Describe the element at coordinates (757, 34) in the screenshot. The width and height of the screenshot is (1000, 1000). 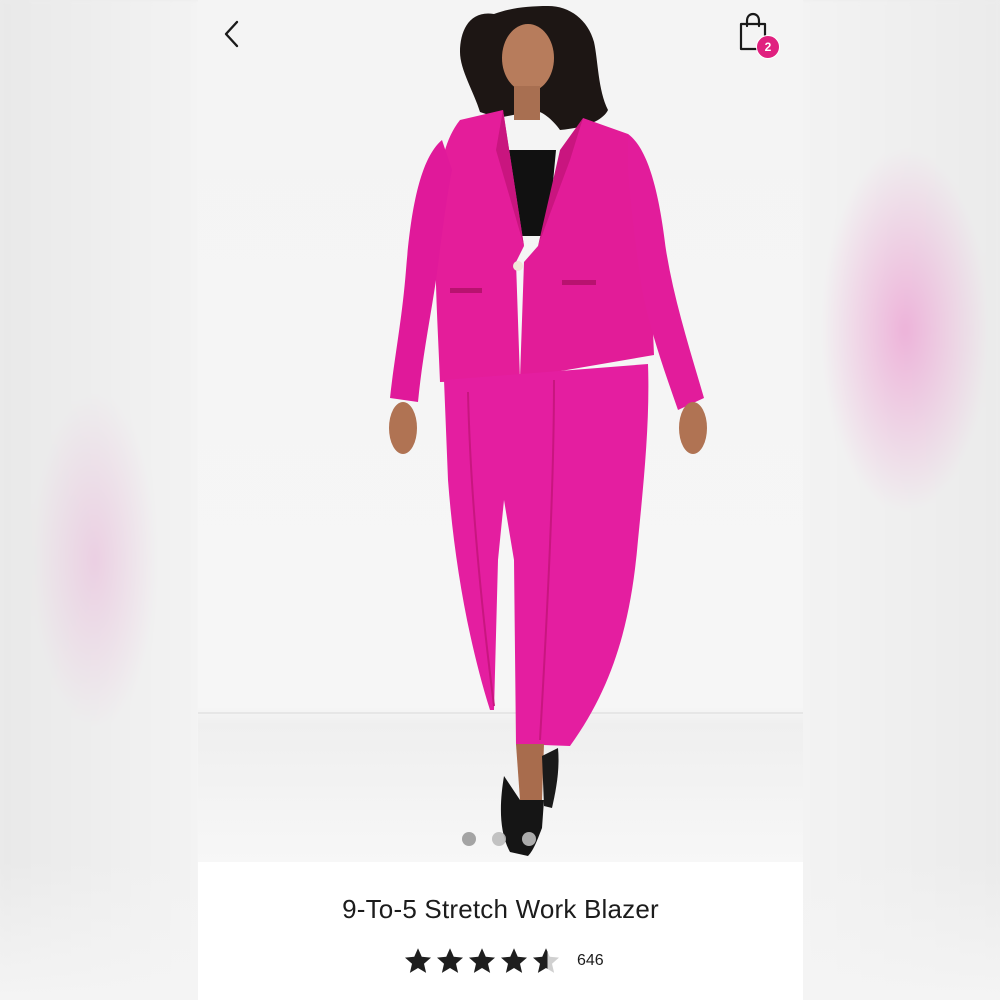
I see `shopping-bag-button: 2` at that location.